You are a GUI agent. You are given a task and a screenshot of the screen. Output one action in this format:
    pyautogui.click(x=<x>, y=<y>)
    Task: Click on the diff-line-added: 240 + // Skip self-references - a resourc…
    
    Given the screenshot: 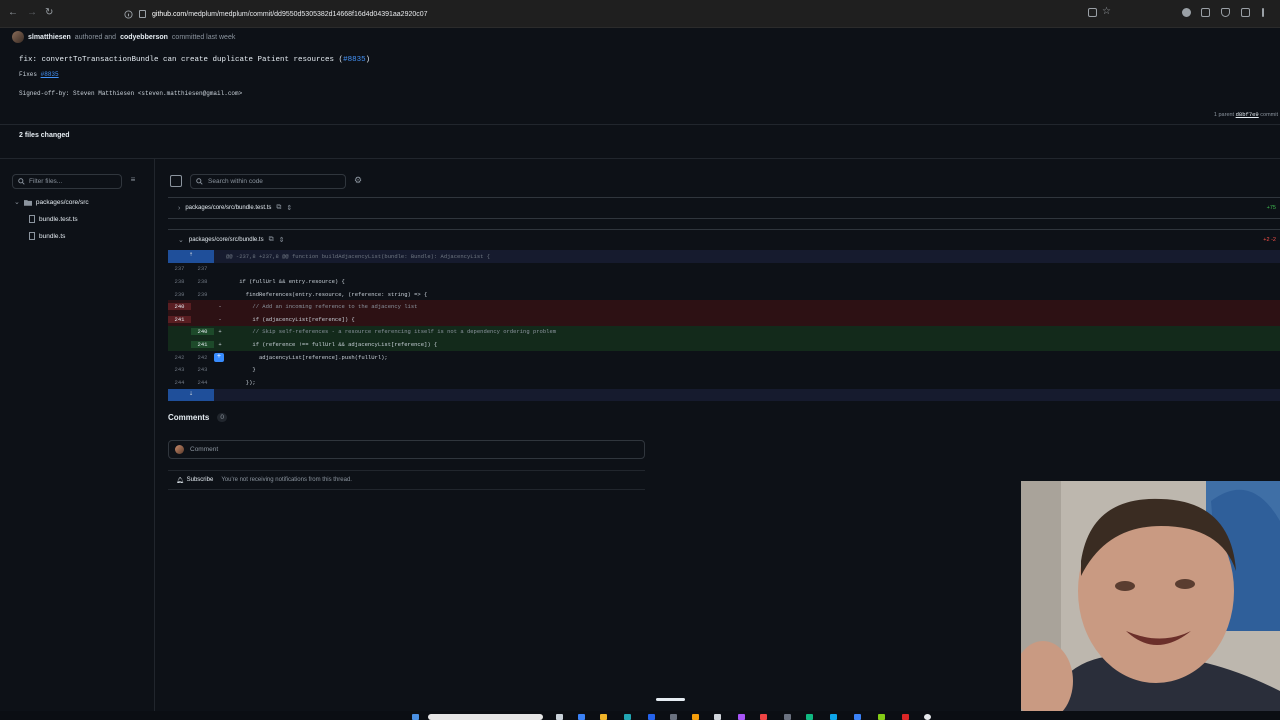 What is the action you would take?
    pyautogui.click(x=724, y=332)
    